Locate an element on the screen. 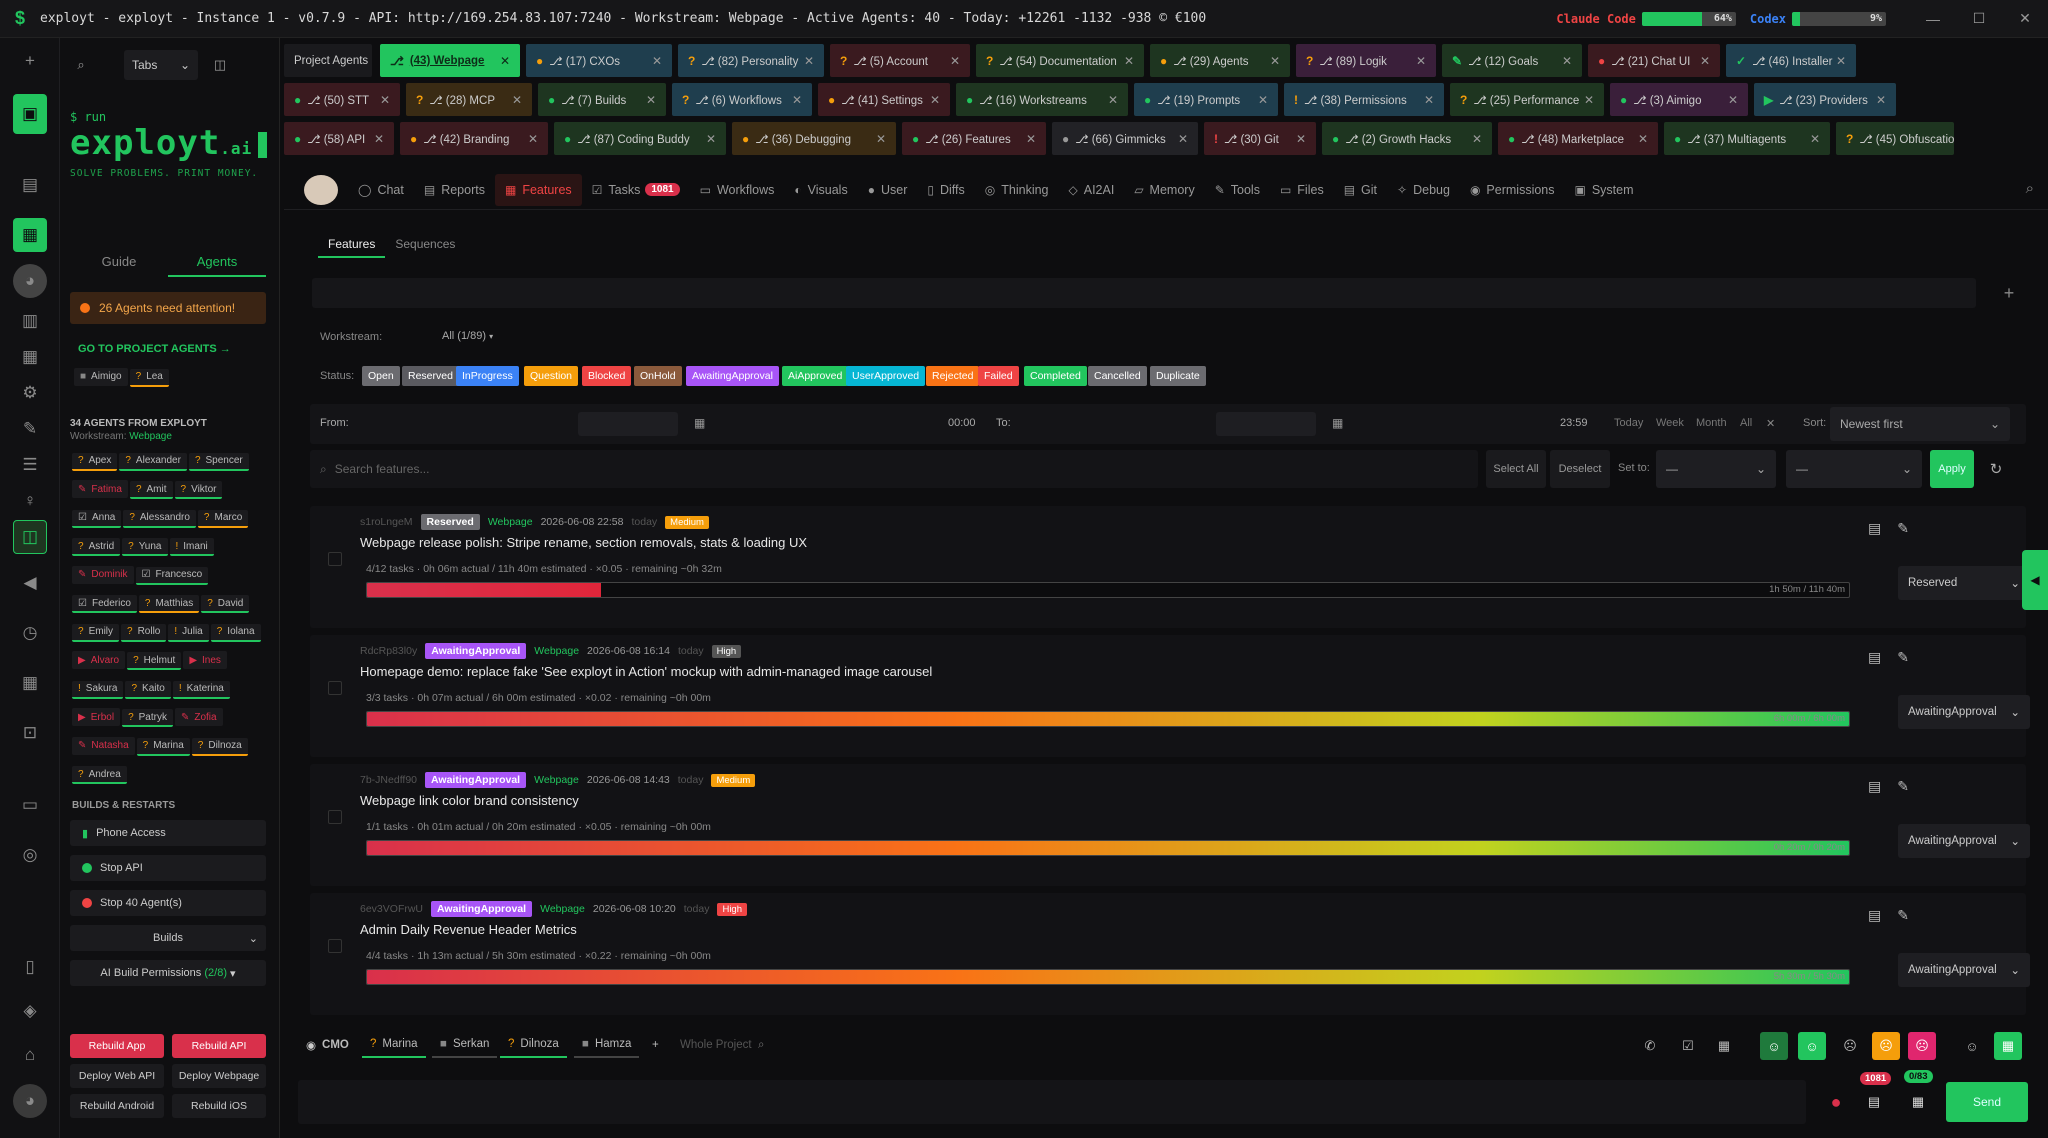 The image size is (2048, 1138). nav-ai2ai: ◇ AI2AI is located at coordinates (1092, 190).